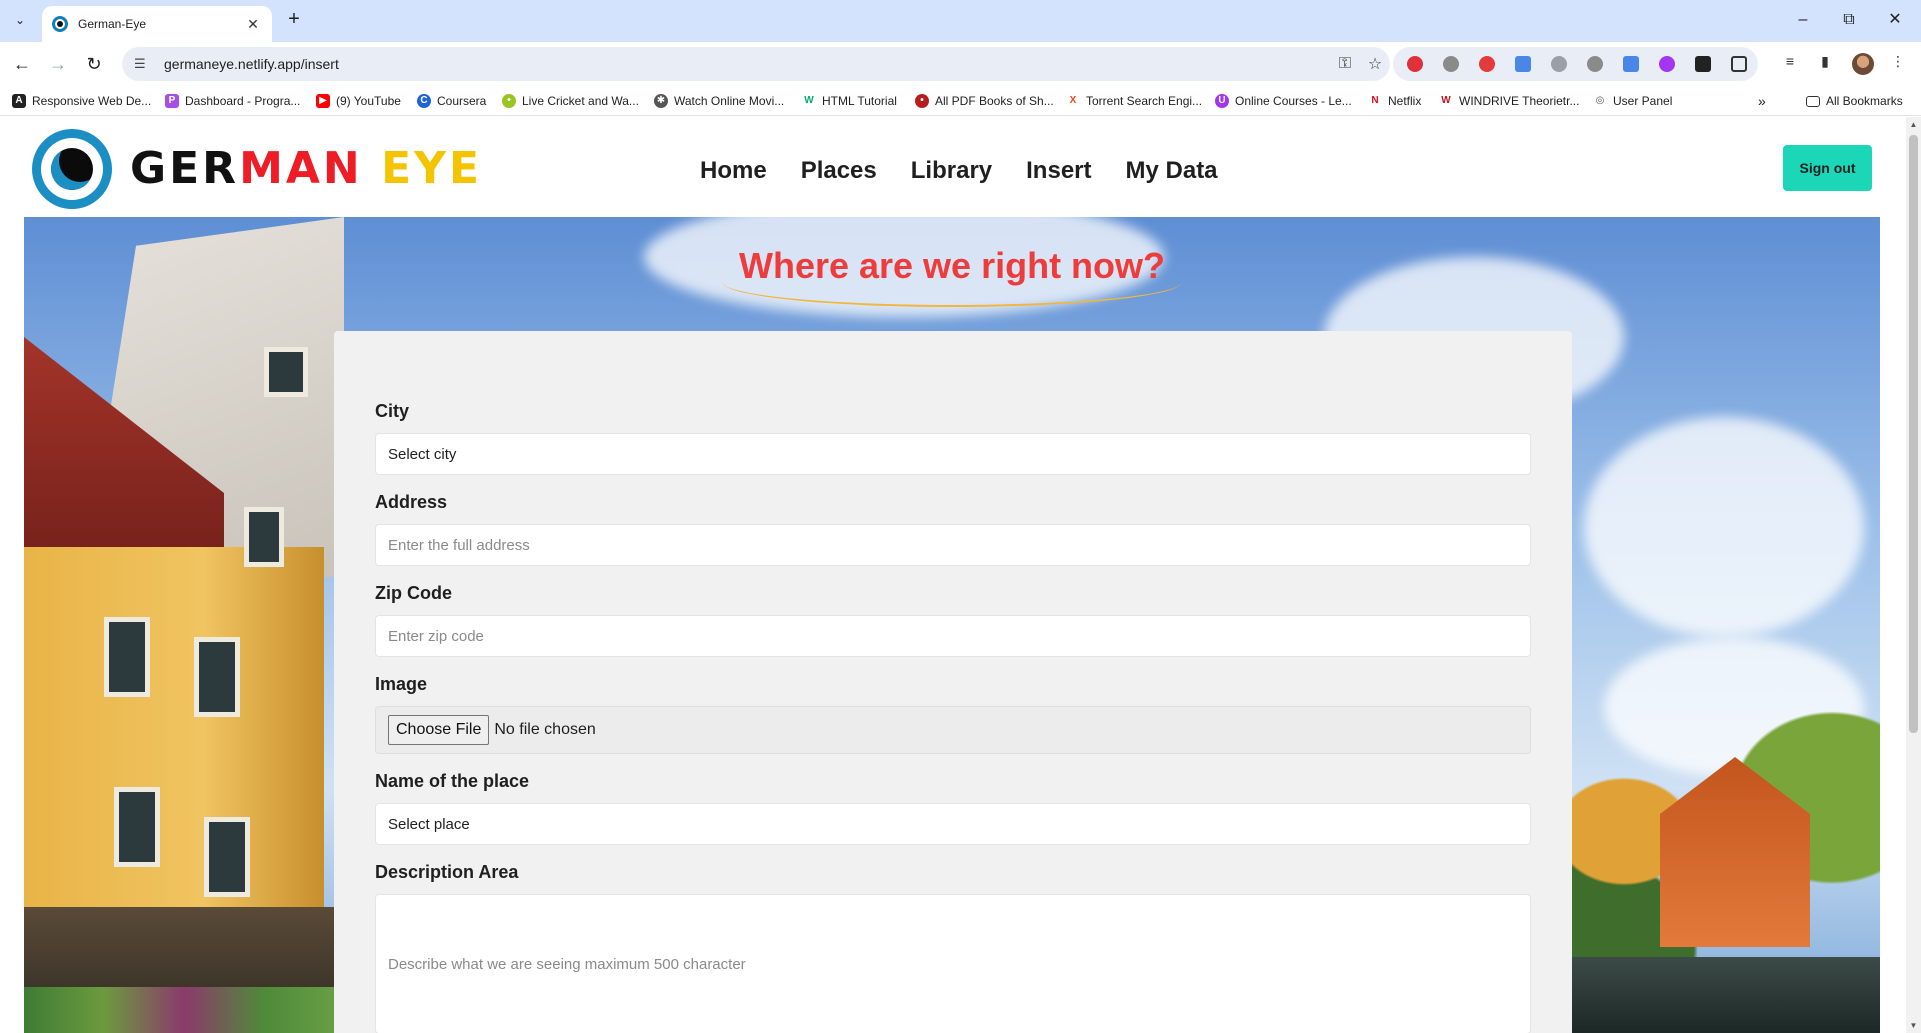  Describe the element at coordinates (1827, 168) in the screenshot. I see `sign-out-button: Sign out` at that location.